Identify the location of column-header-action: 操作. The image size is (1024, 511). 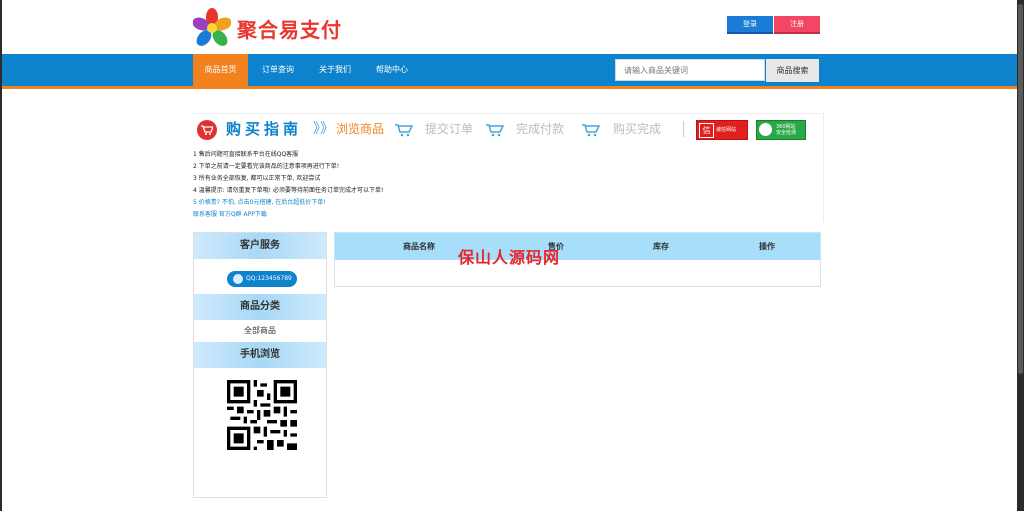
(767, 246).